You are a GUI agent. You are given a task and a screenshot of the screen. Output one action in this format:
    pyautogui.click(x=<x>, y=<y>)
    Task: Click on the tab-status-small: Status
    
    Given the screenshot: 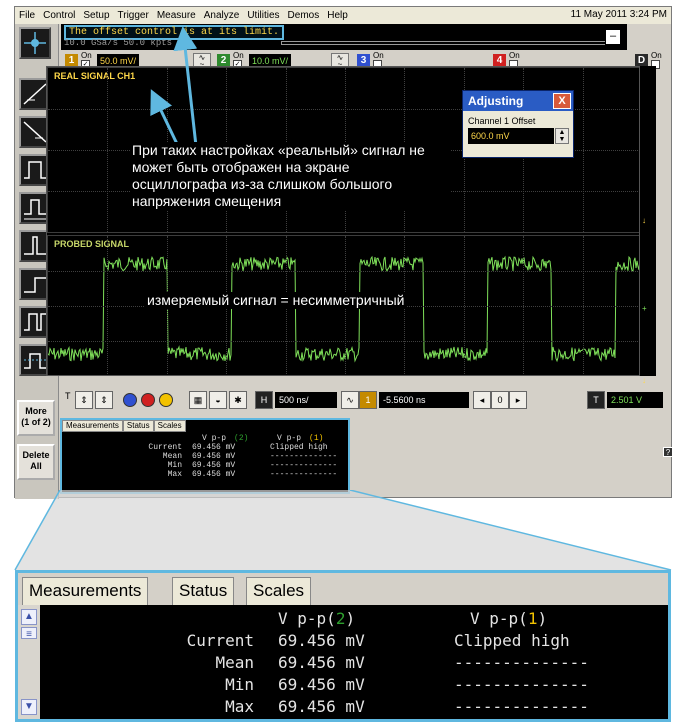 What is the action you would take?
    pyautogui.click(x=138, y=426)
    